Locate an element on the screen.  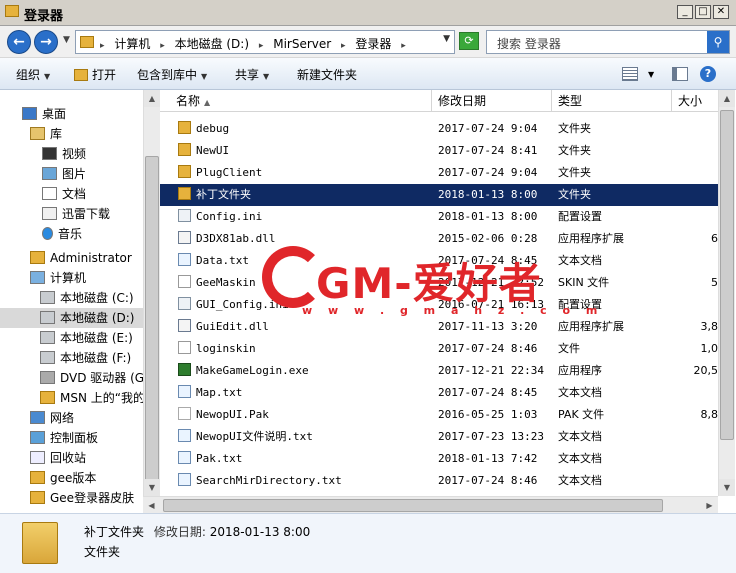
search-input: 搜索 登录器 is located at coordinates (529, 43).